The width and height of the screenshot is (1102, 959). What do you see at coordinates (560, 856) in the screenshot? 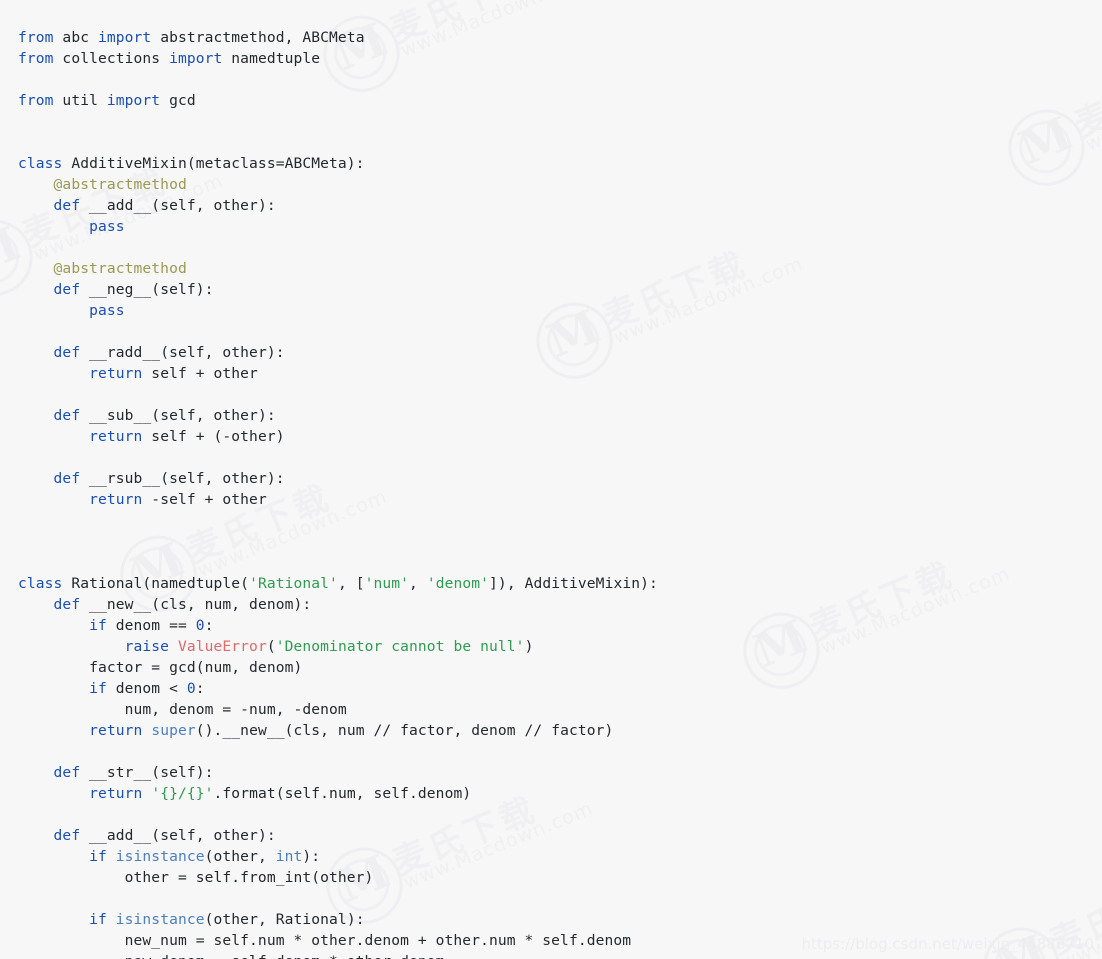
I see `code-line: if isinstance(other, int):` at bounding box center [560, 856].